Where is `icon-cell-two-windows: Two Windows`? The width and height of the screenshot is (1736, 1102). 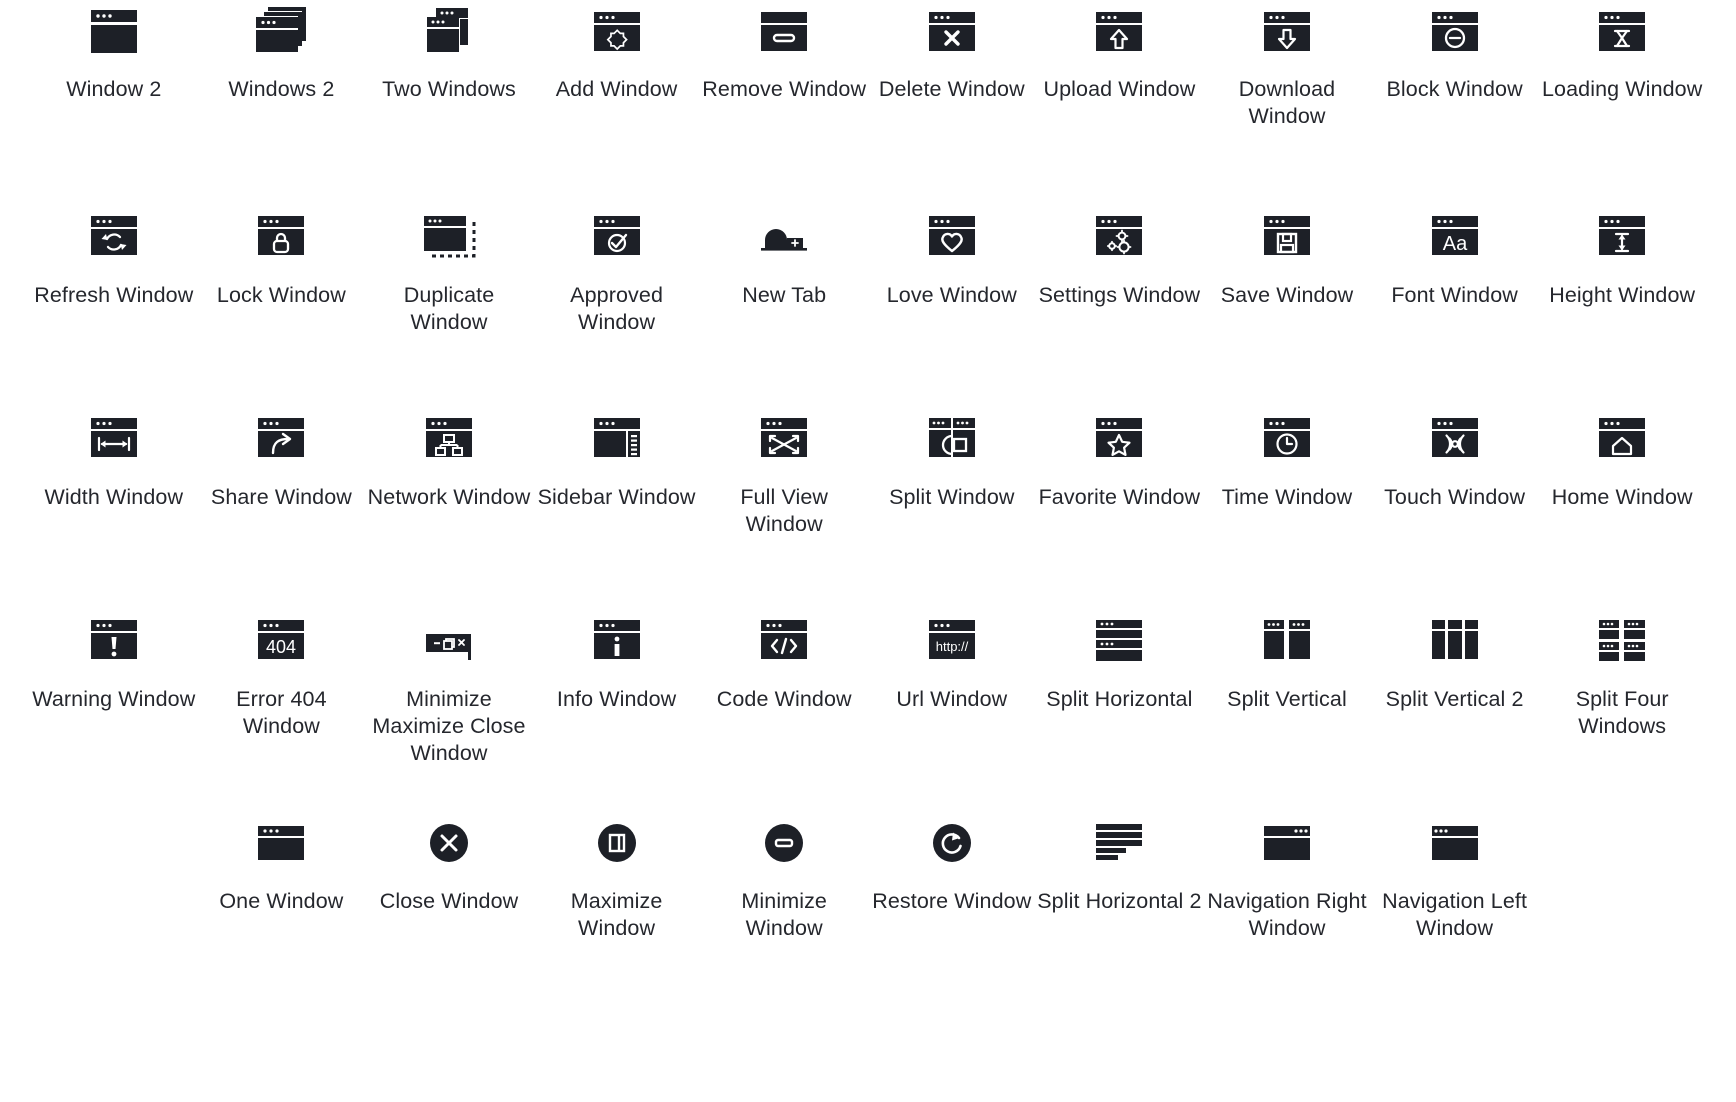 icon-cell-two-windows: Two Windows is located at coordinates (449, 101).